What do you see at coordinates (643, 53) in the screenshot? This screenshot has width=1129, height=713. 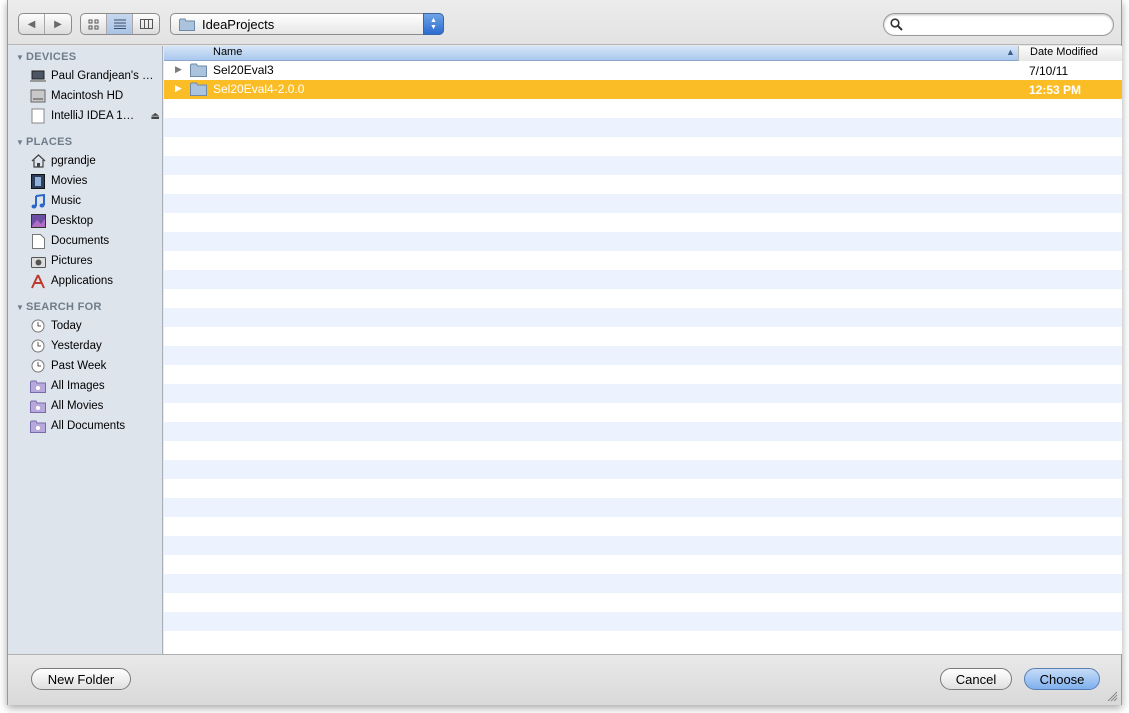 I see `list-header: Name ▲ Date Modified` at bounding box center [643, 53].